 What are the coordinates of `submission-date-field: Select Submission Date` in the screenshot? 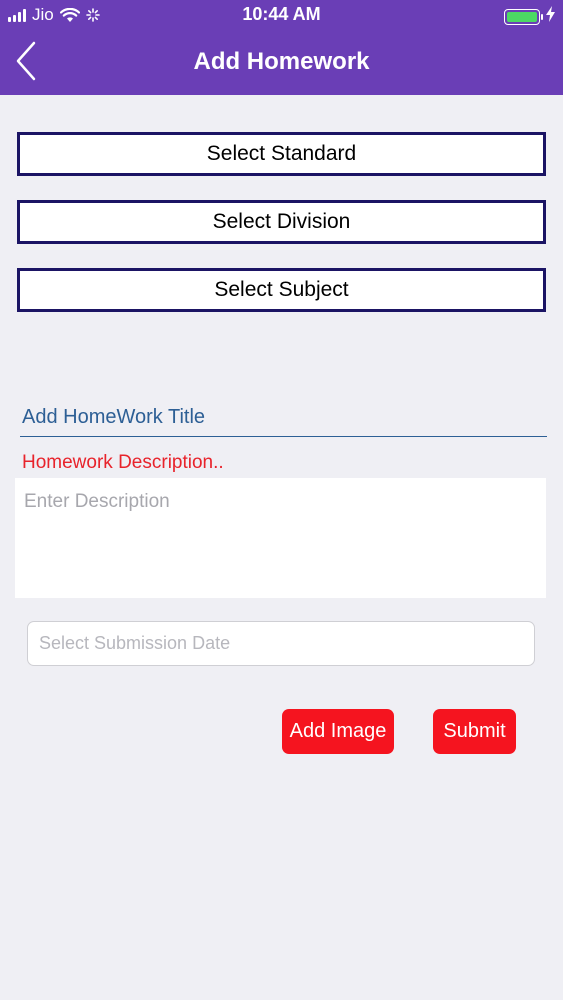 It's located at (281, 643).